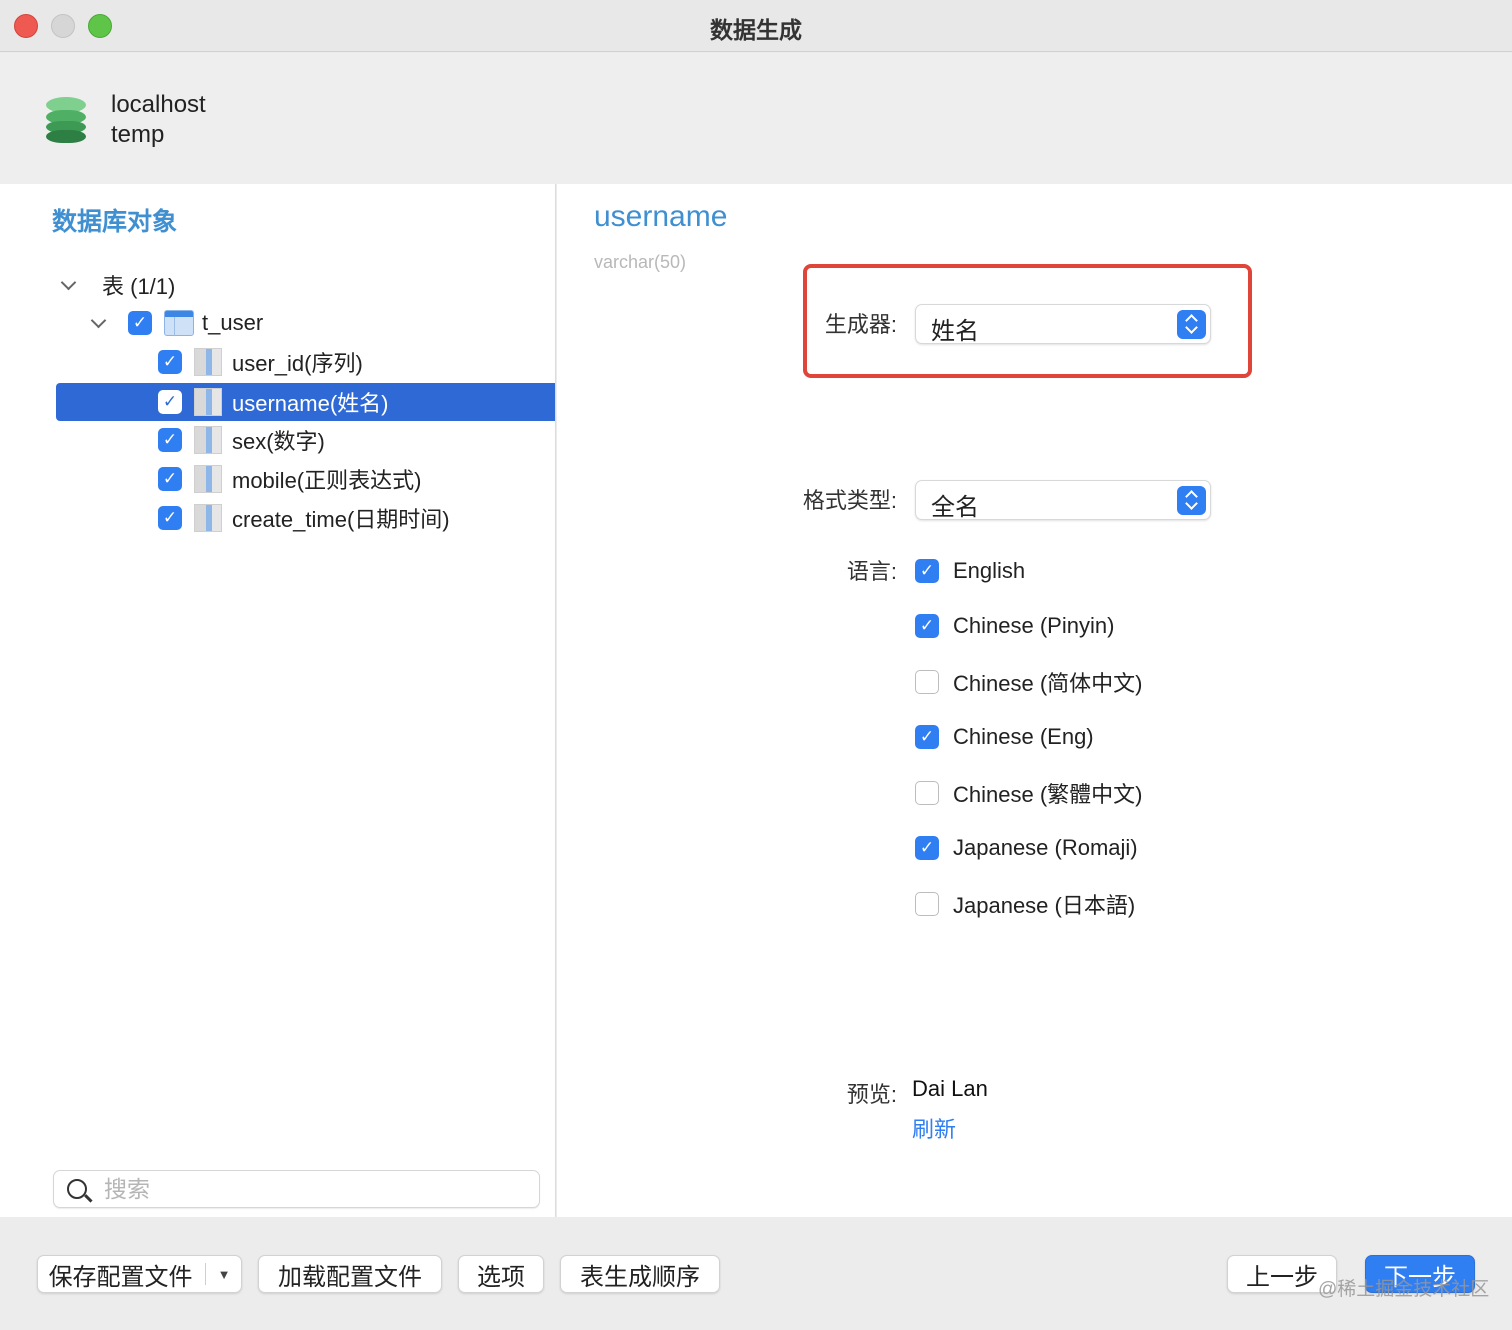 This screenshot has height=1330, width=1512. What do you see at coordinates (314, 1189) in the screenshot?
I see `search-input` at bounding box center [314, 1189].